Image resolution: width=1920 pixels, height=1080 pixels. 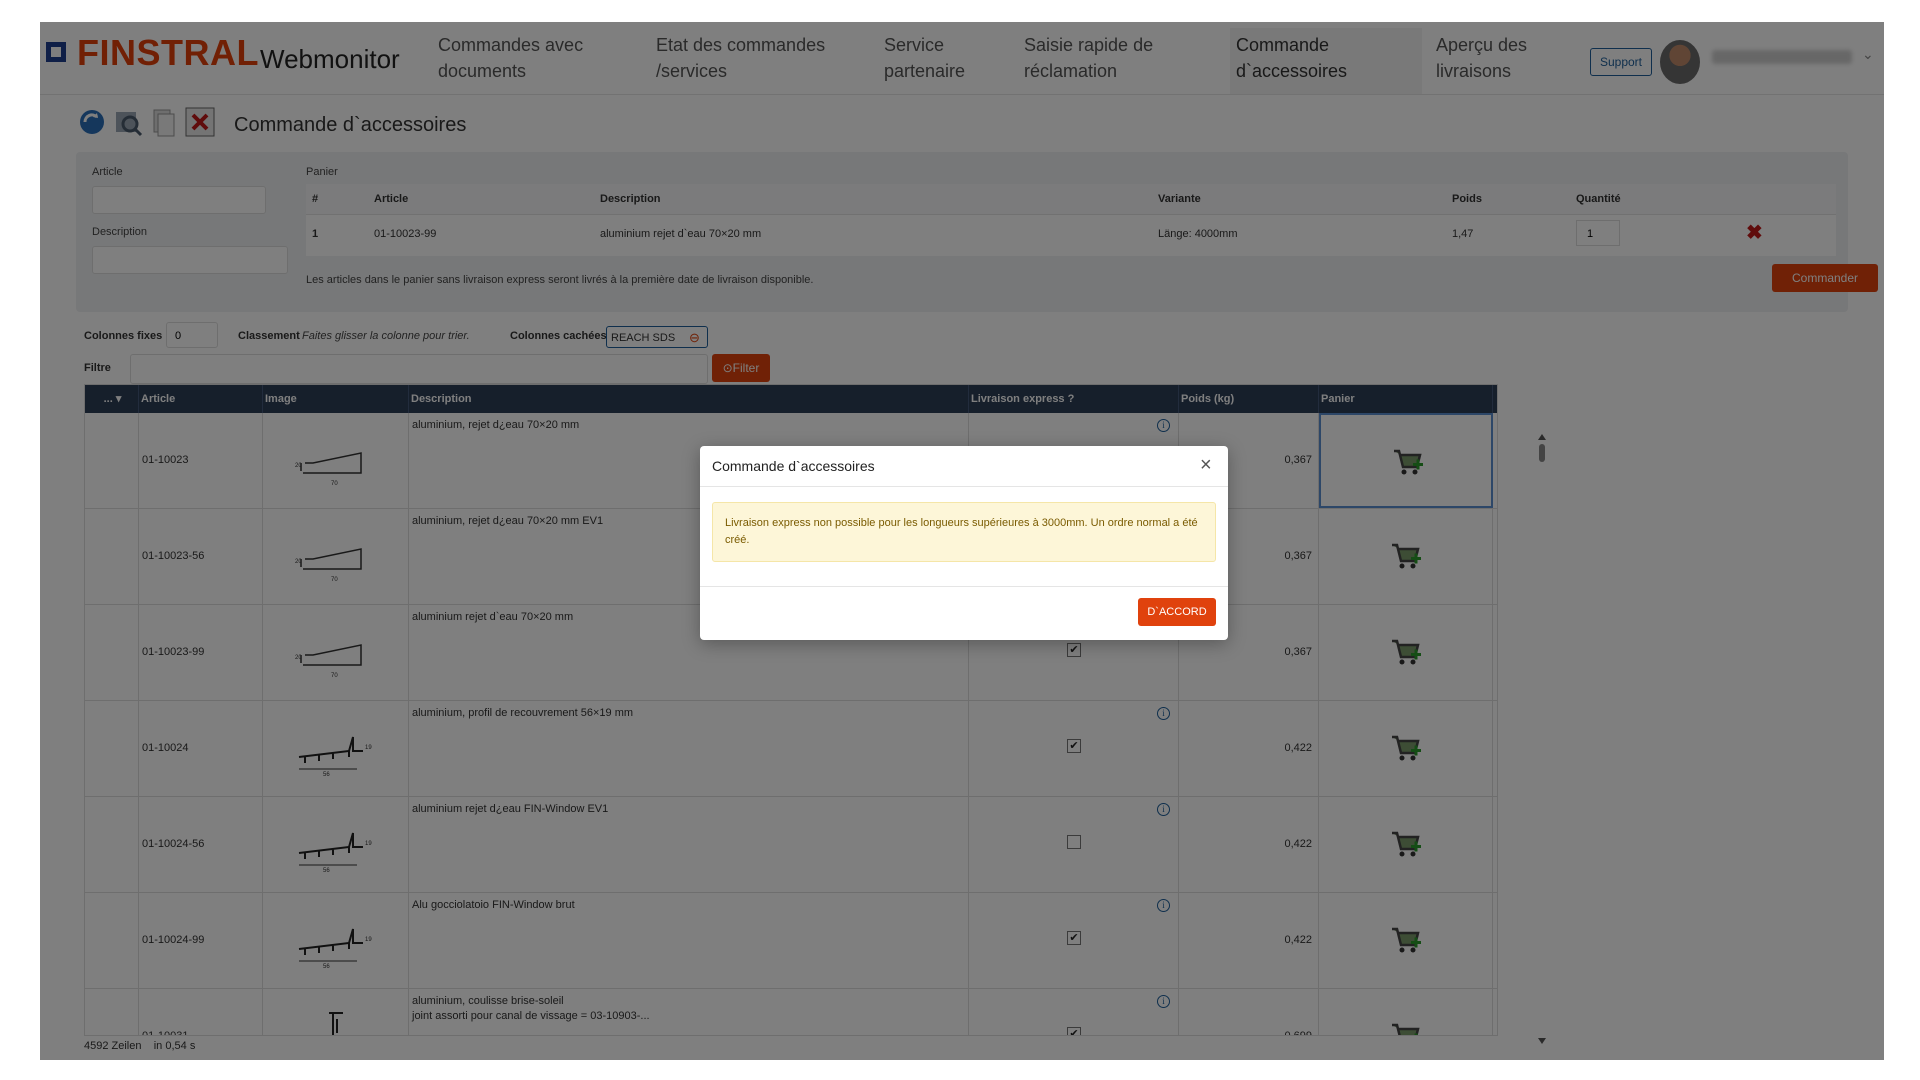 I want to click on dialog-title: Commande d`accessoires, so click(x=793, y=466).